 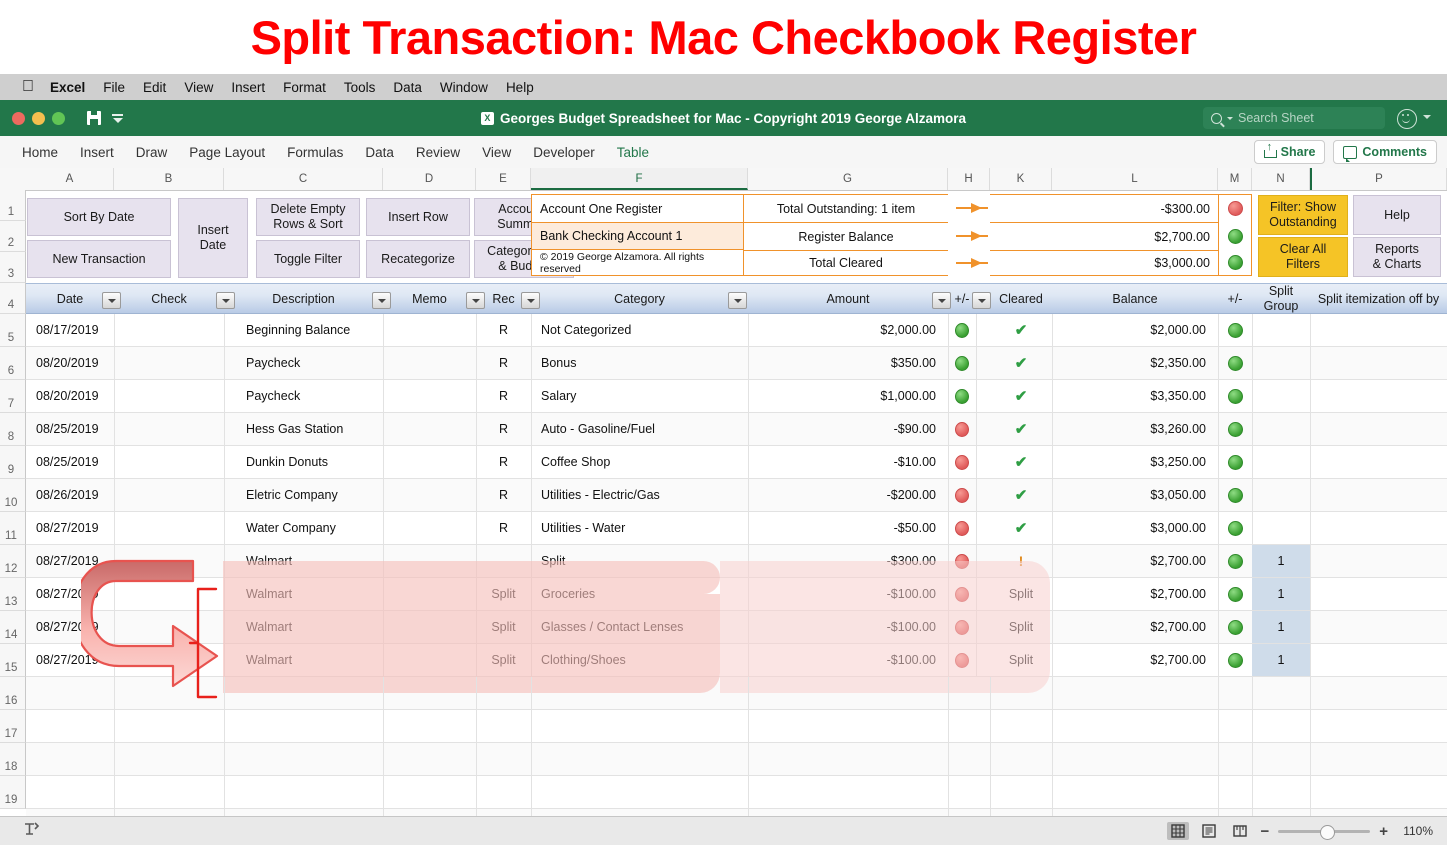 What do you see at coordinates (70, 298) in the screenshot?
I see `th-date: Date` at bounding box center [70, 298].